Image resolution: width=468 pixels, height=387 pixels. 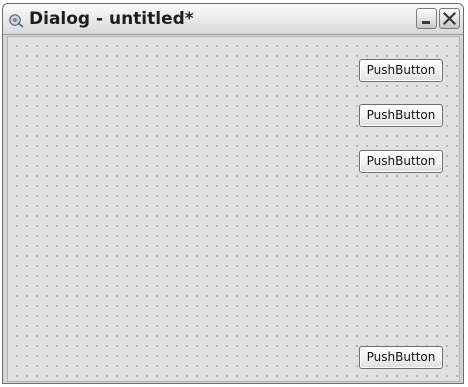 What do you see at coordinates (401, 357) in the screenshot?
I see `push-button-4: PushButton` at bounding box center [401, 357].